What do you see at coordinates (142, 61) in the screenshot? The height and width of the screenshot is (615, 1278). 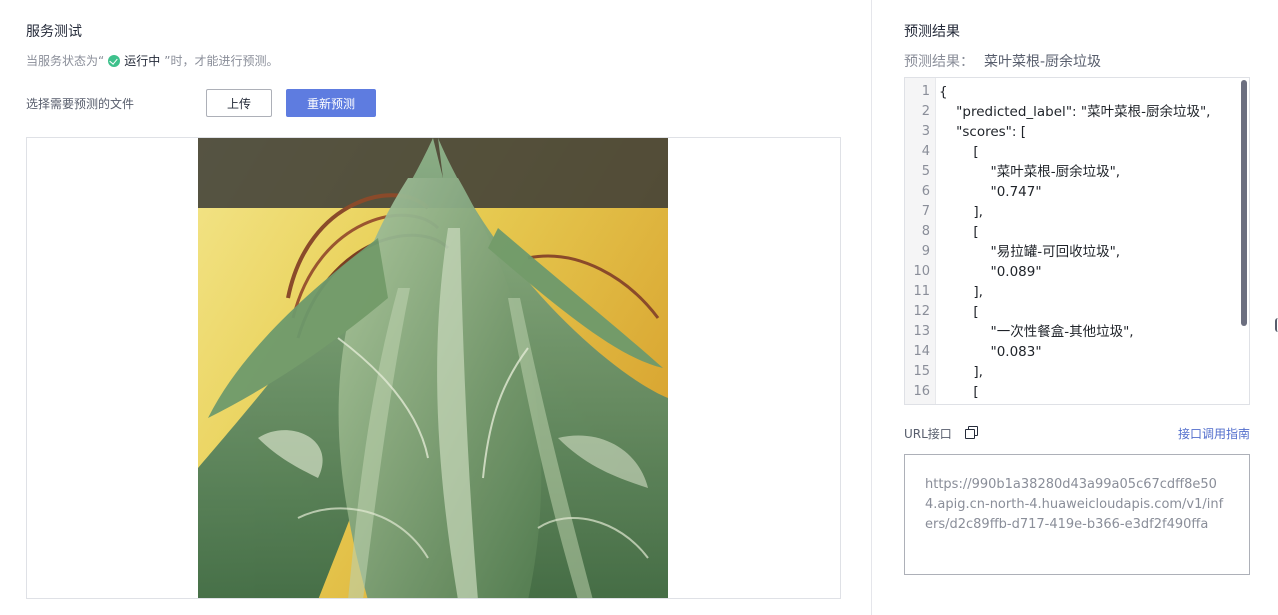 I see `status-running-text: 运行中` at bounding box center [142, 61].